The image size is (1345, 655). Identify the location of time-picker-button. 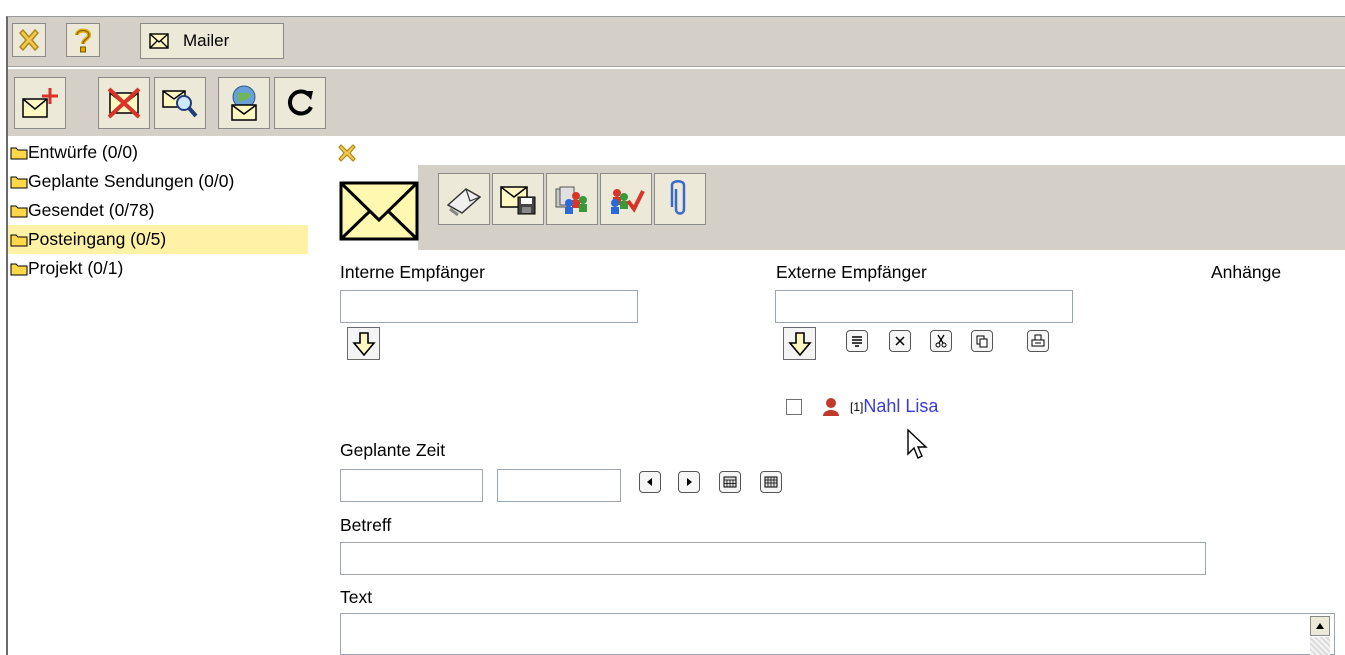
(771, 482).